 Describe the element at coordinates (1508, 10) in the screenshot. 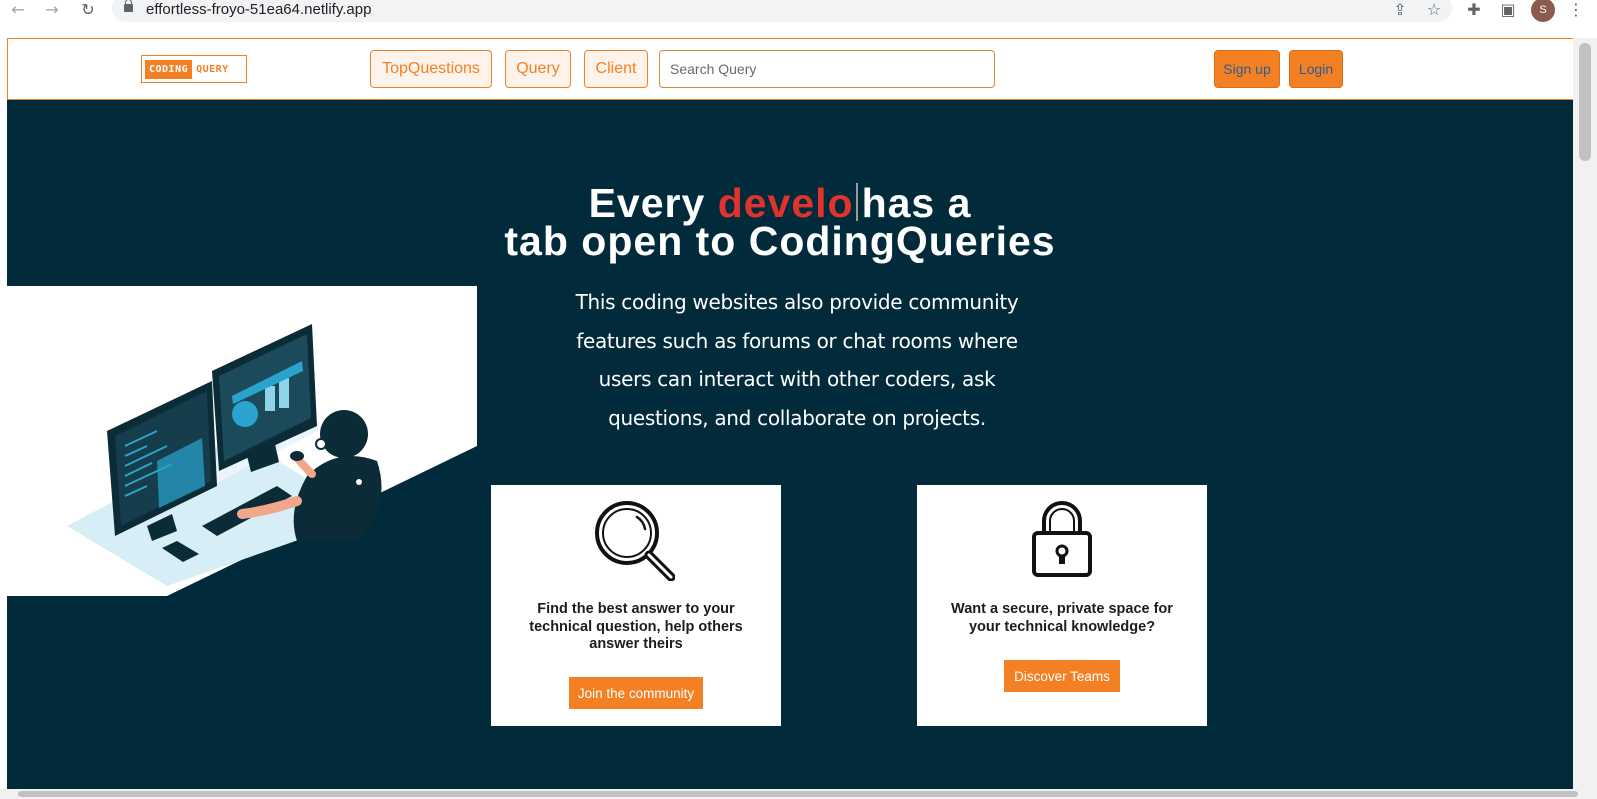

I see `side-panel-icon: ▣` at that location.